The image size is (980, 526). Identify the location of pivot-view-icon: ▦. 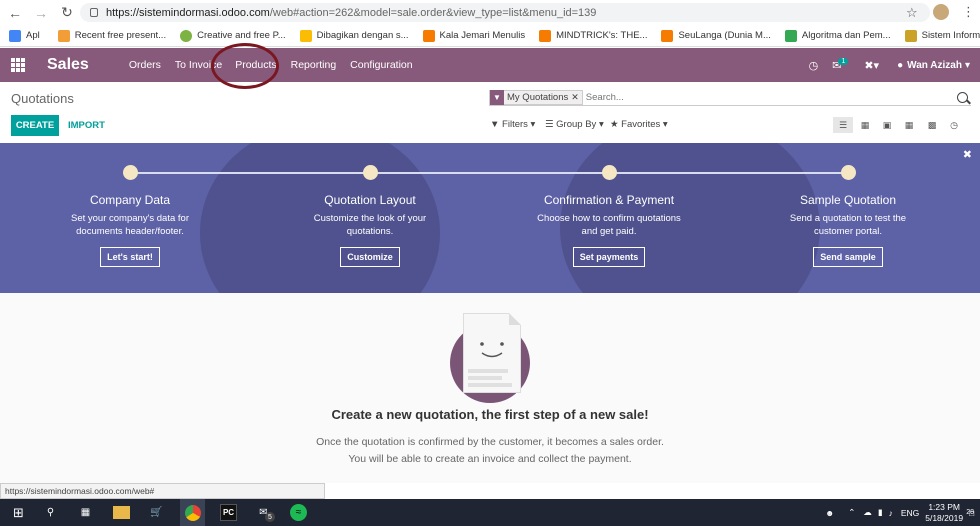
(909, 125).